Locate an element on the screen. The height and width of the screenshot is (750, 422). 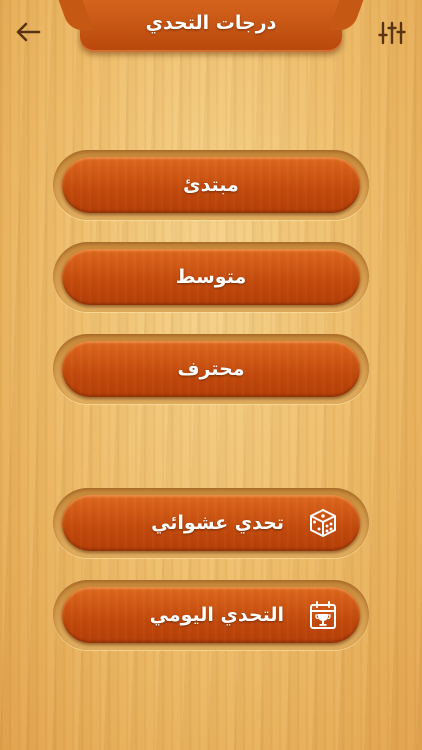
level-intermediate-label: متوسط is located at coordinates (211, 277).